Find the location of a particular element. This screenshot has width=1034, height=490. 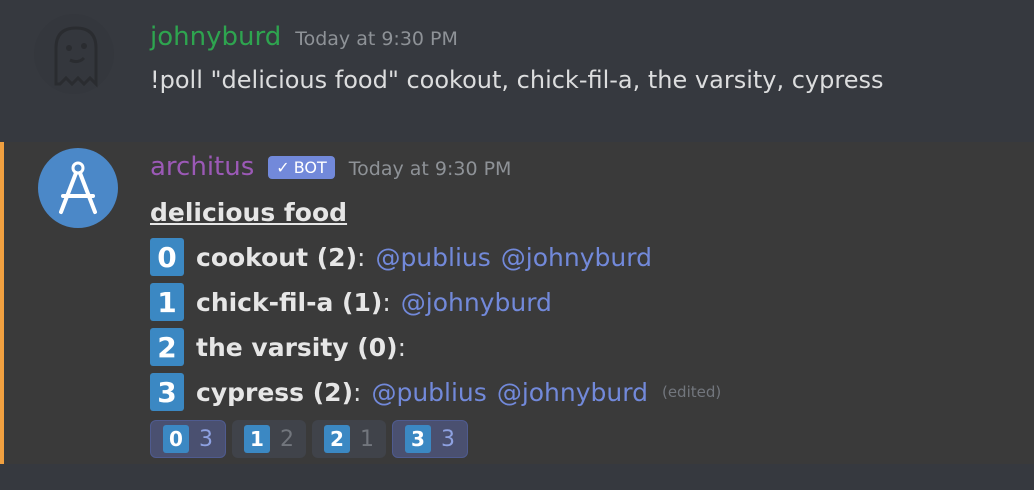

reaction-3: 3 3 is located at coordinates (430, 439).